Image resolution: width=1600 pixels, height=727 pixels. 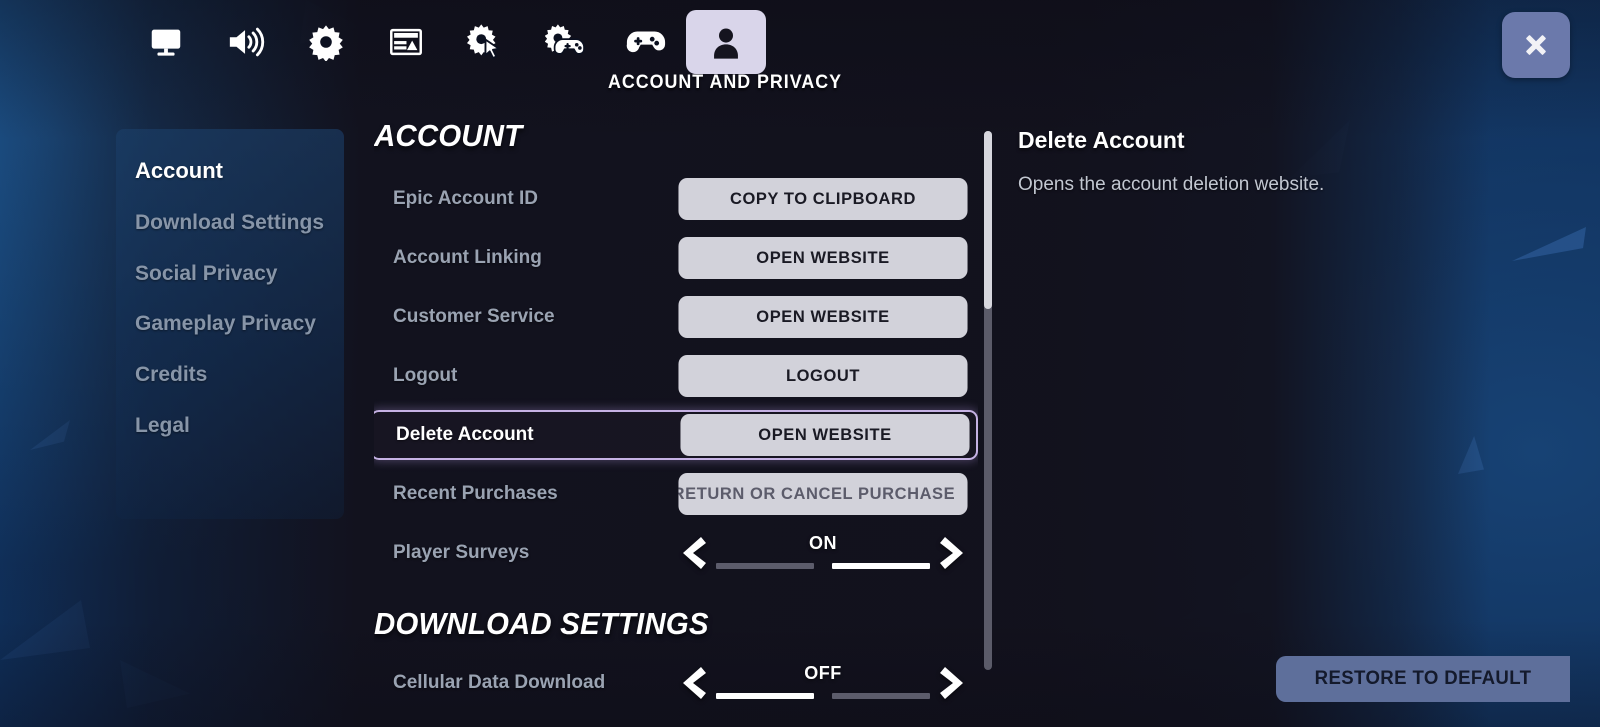 I want to click on sidebar-item-account: Account, so click(x=230, y=171).